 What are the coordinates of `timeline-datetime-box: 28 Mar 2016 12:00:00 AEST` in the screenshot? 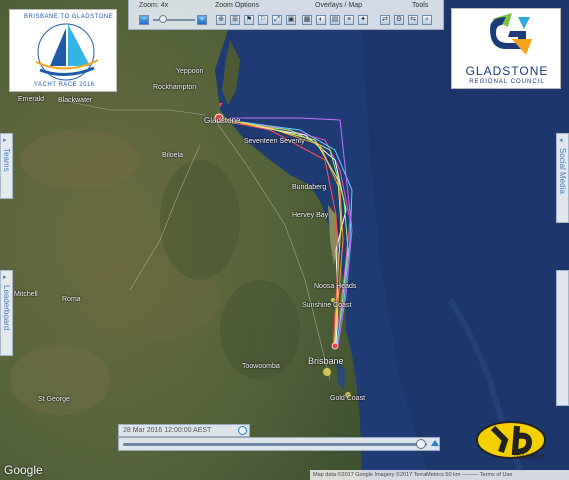 It's located at (184, 430).